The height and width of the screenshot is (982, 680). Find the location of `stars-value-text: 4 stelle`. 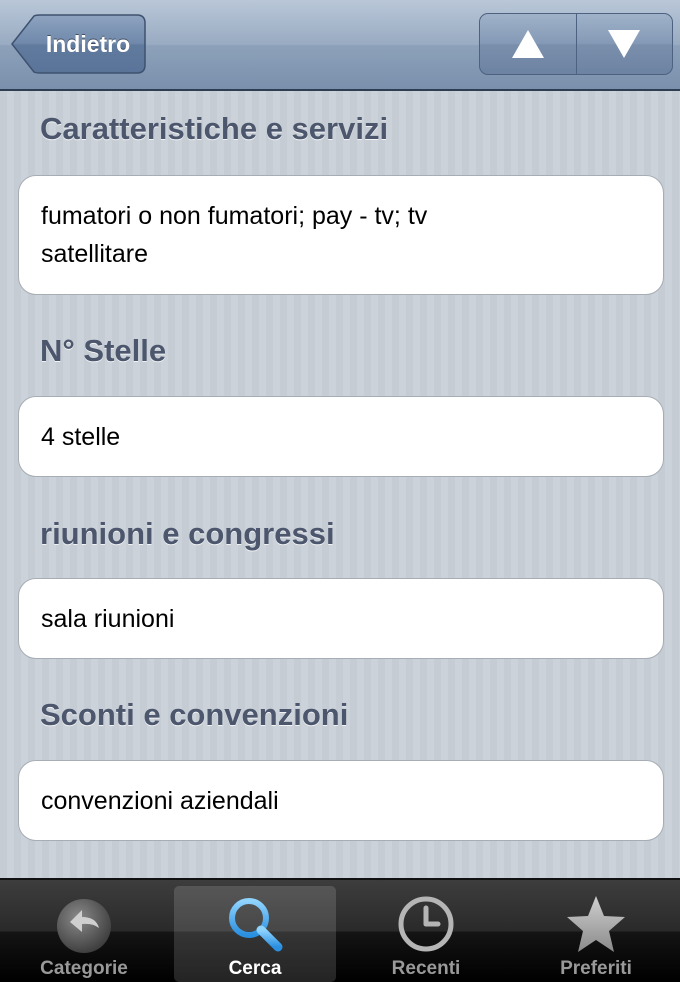

stars-value-text: 4 stelle is located at coordinates (81, 436).